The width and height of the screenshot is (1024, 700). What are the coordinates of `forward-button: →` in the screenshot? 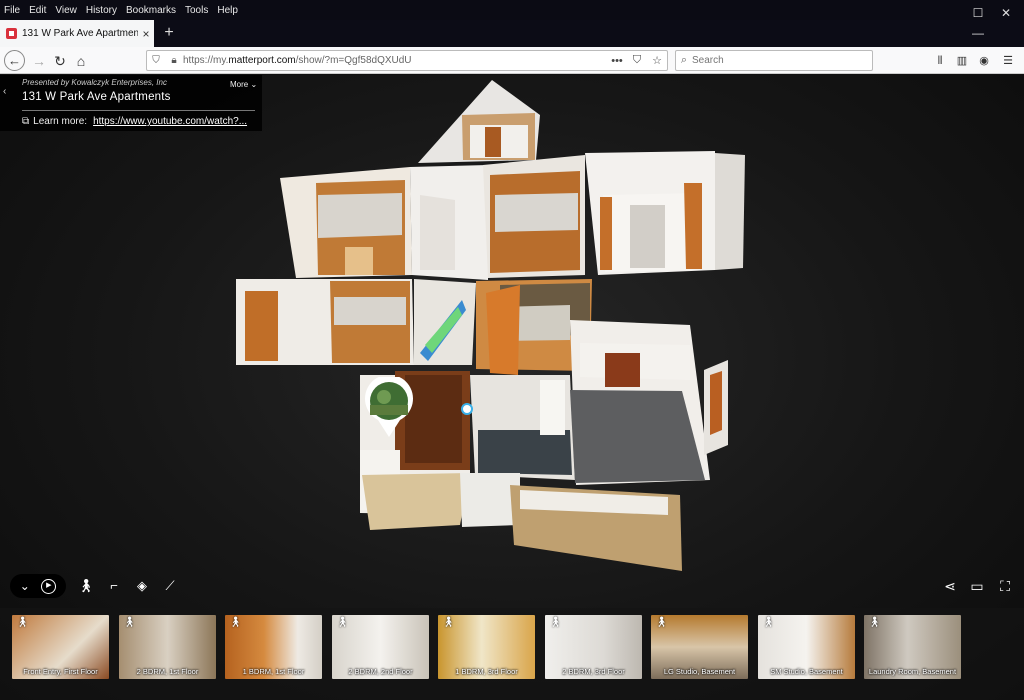 It's located at (39, 61).